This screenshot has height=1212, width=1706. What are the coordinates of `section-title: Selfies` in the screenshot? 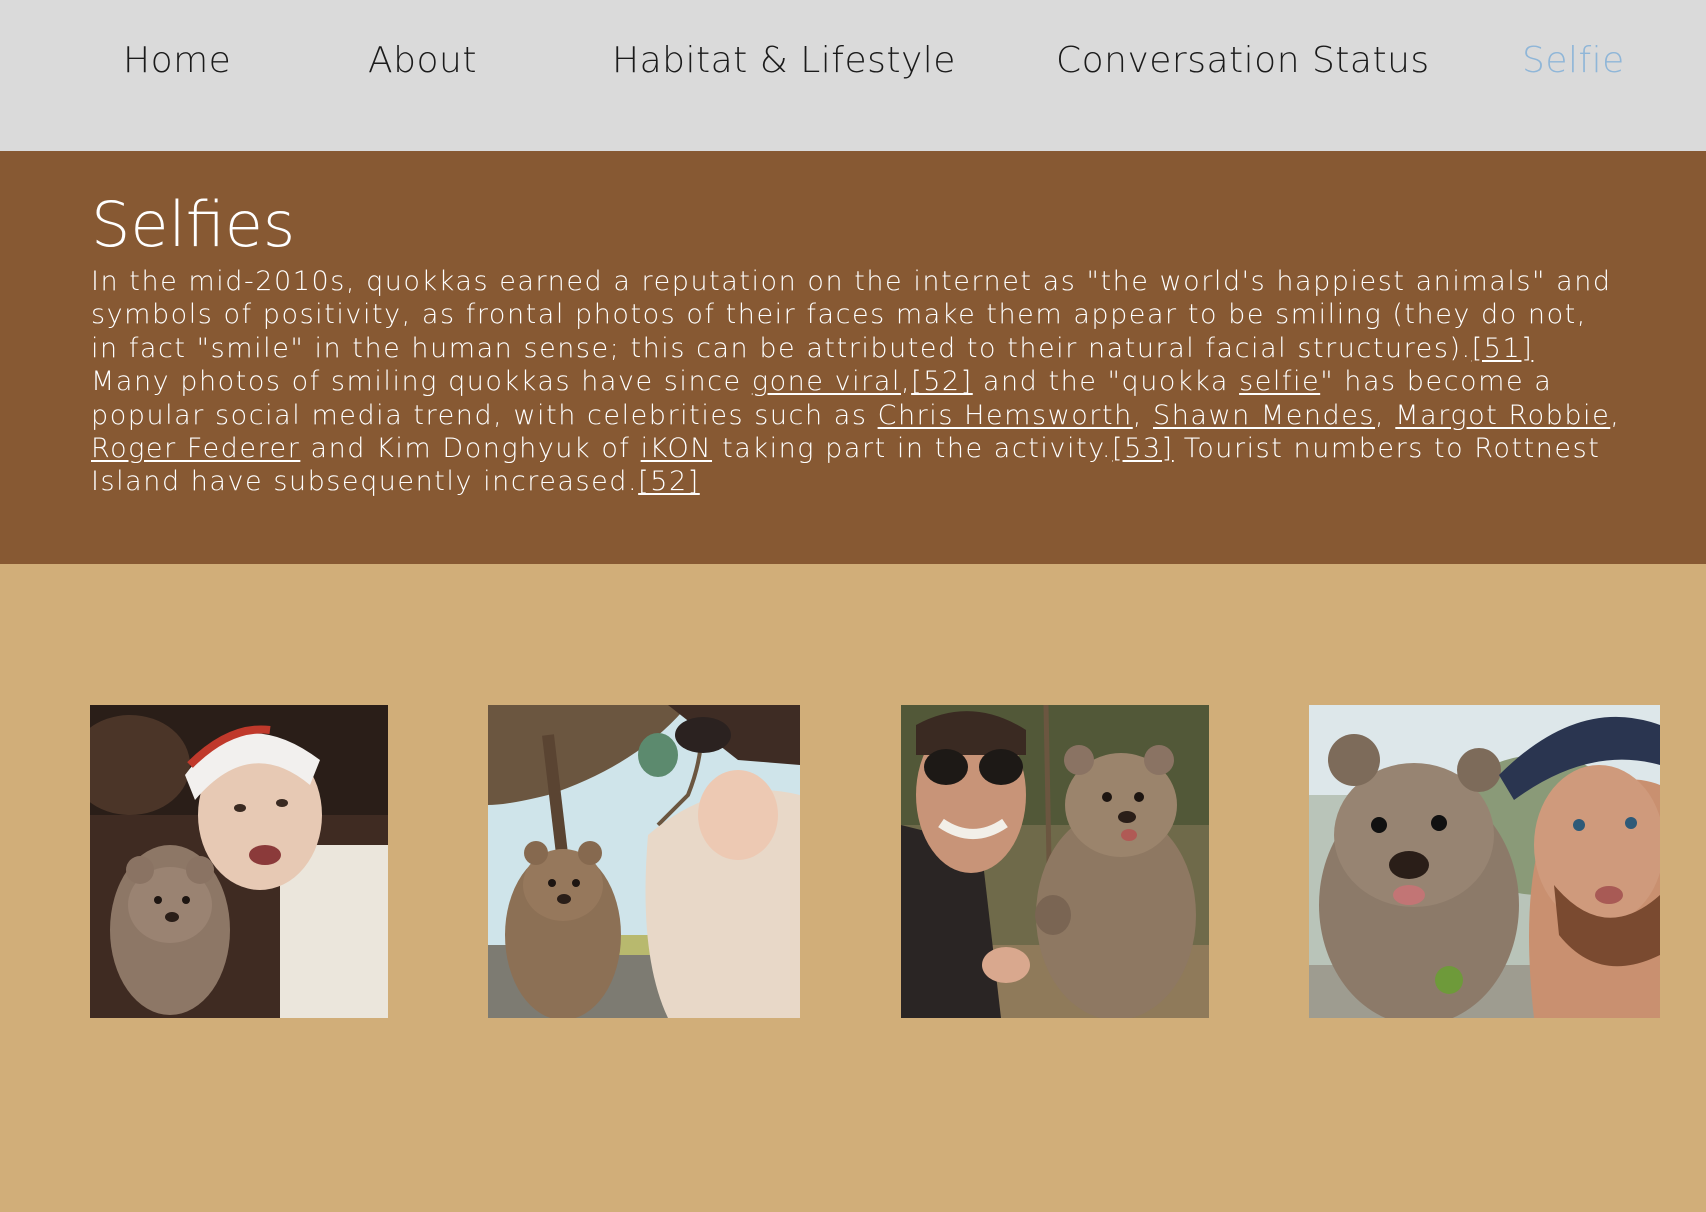 It's located at (193, 224).